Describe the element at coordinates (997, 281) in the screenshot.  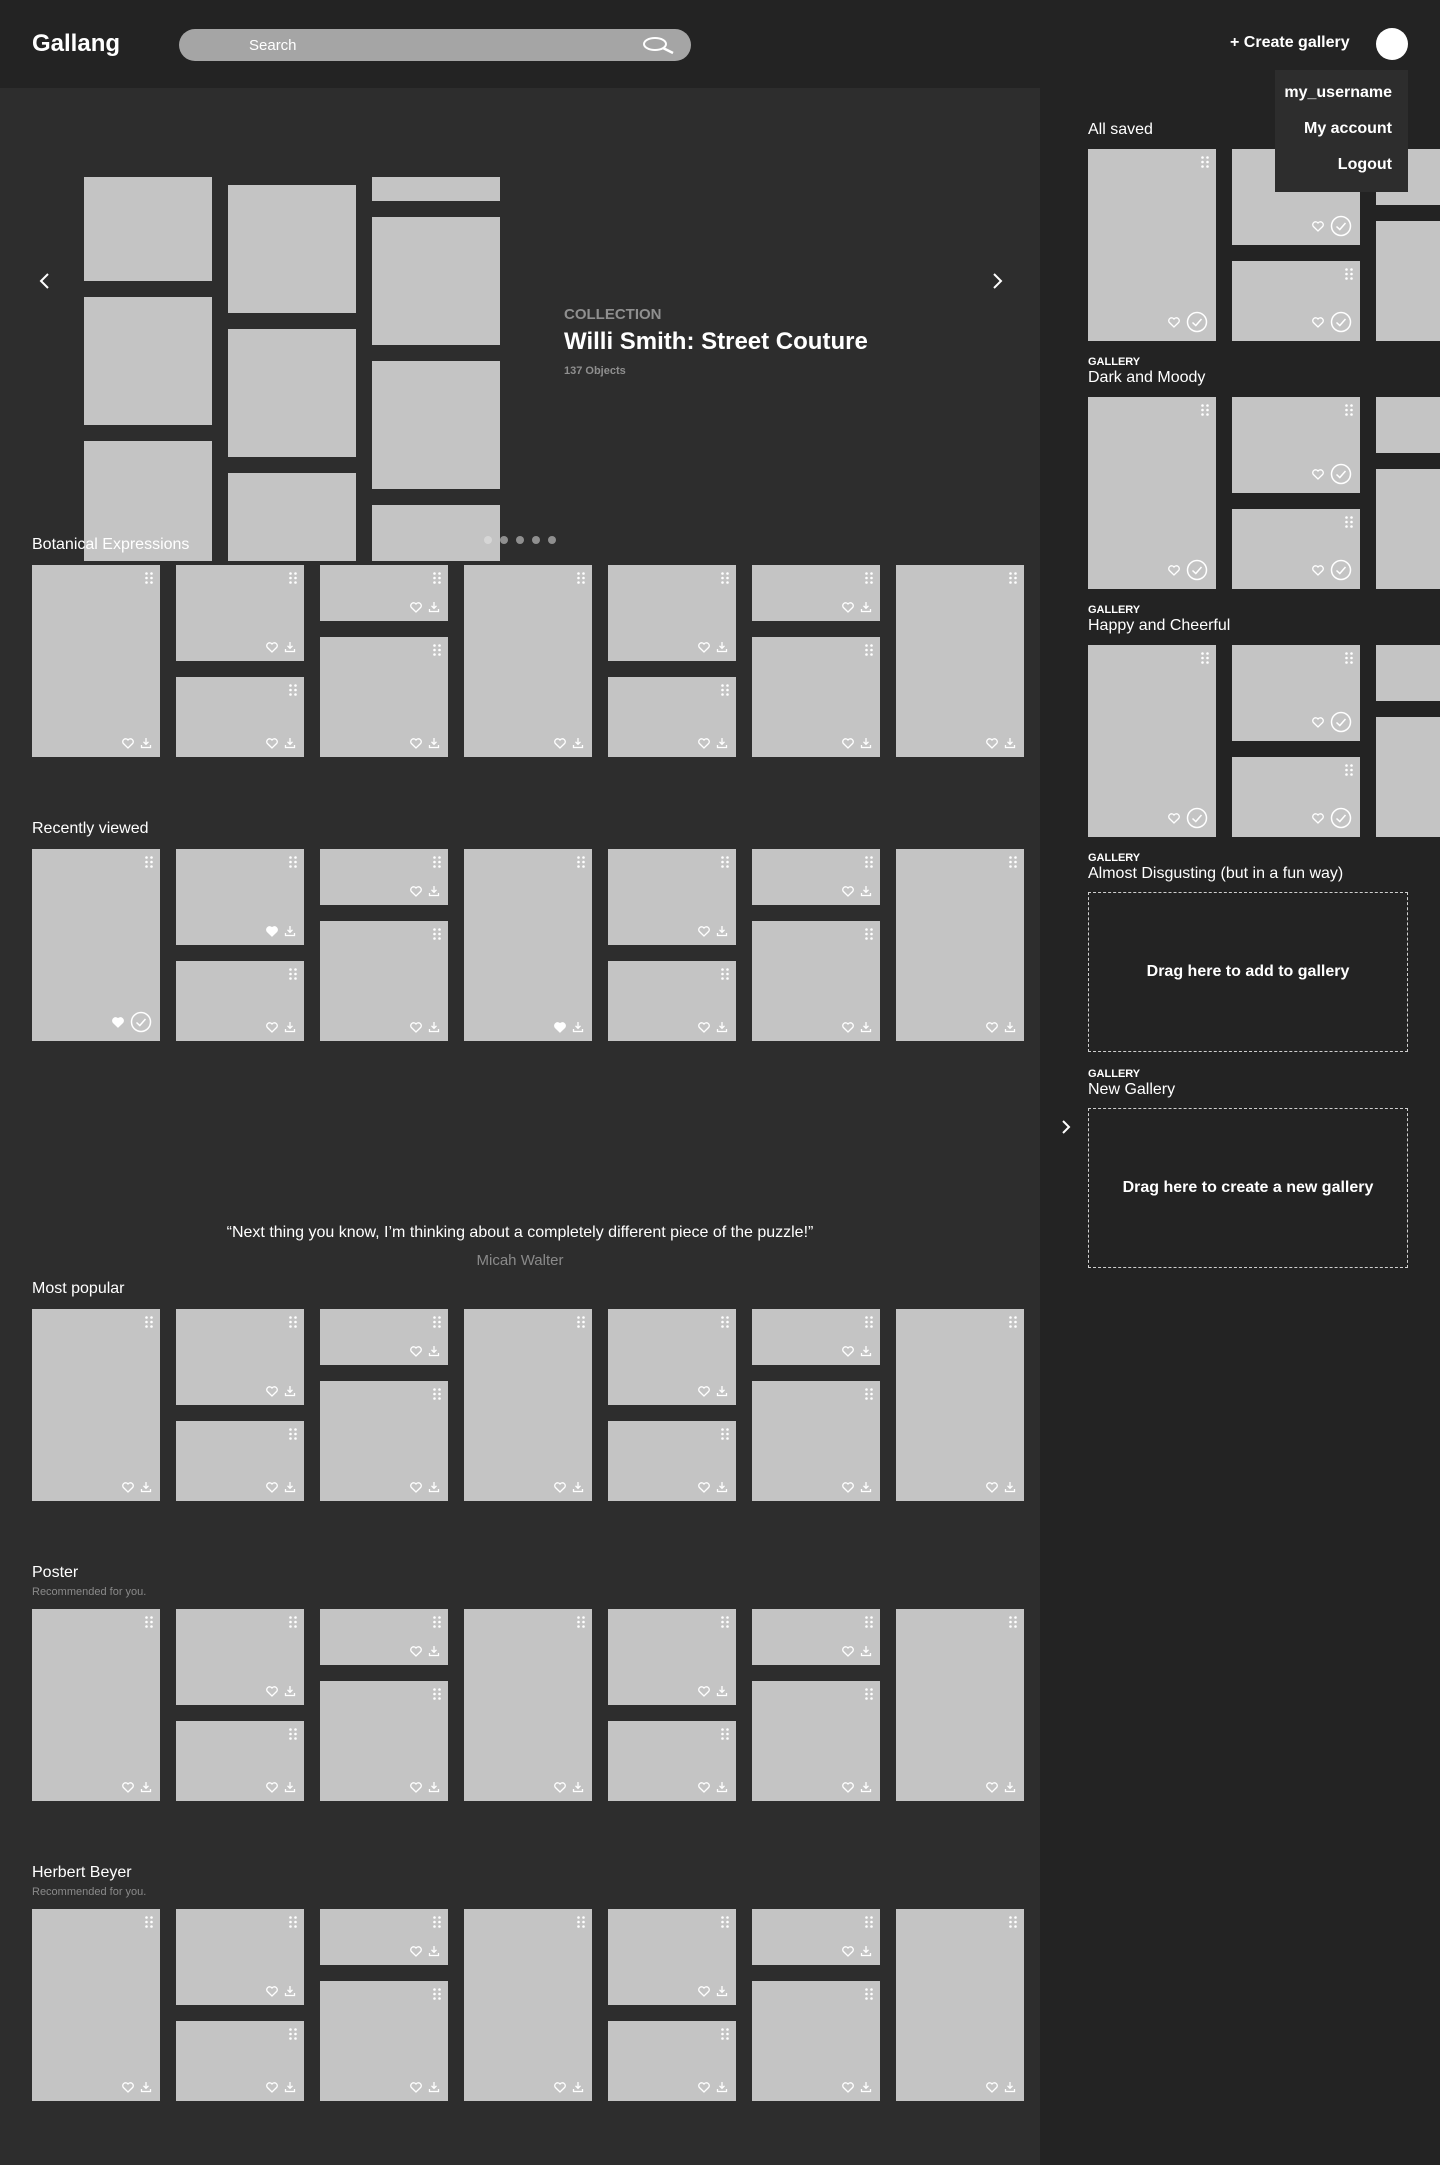
I see `carousel-next-icon` at that location.